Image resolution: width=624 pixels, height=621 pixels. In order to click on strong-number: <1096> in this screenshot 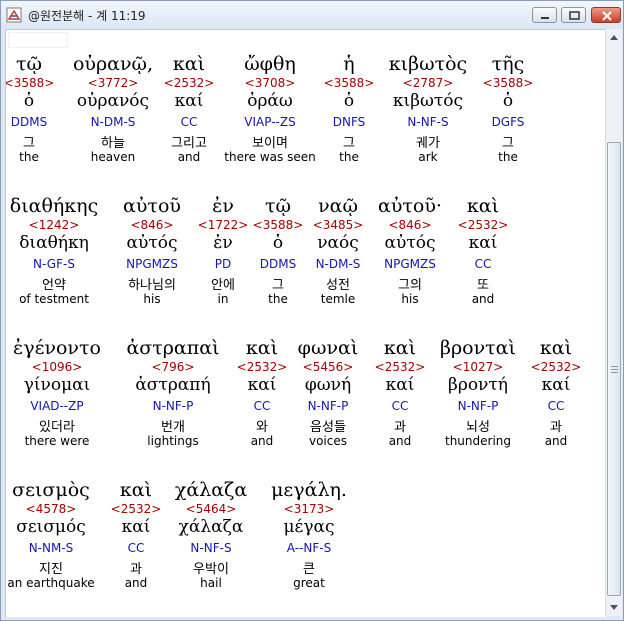, I will do `click(57, 367)`.